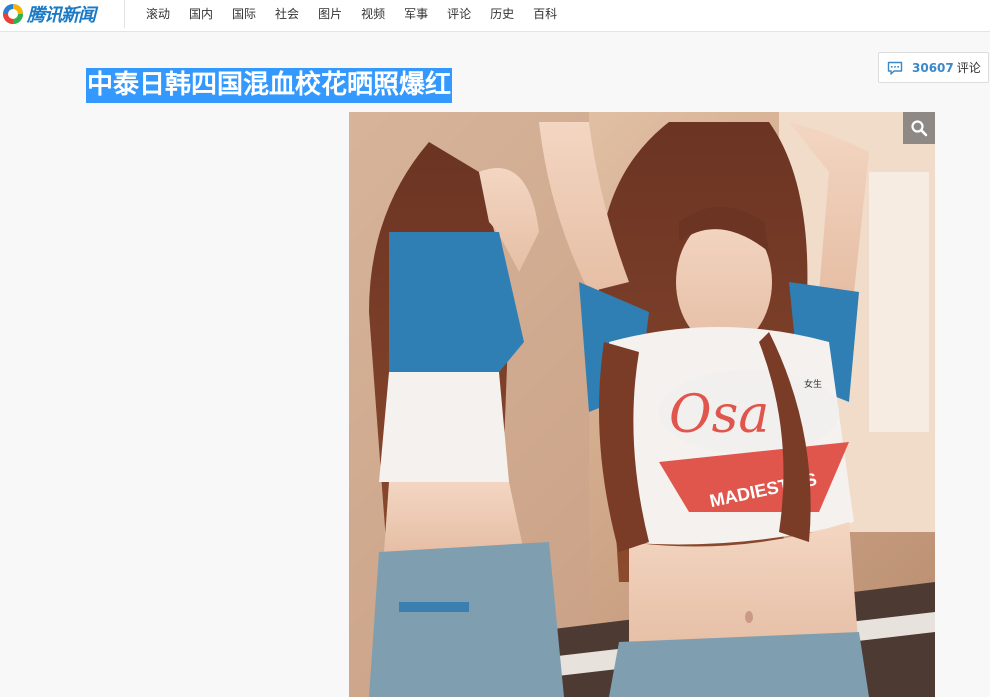 The width and height of the screenshot is (990, 697). Describe the element at coordinates (459, 13) in the screenshot. I see `nav-item-commentary: 评论` at that location.